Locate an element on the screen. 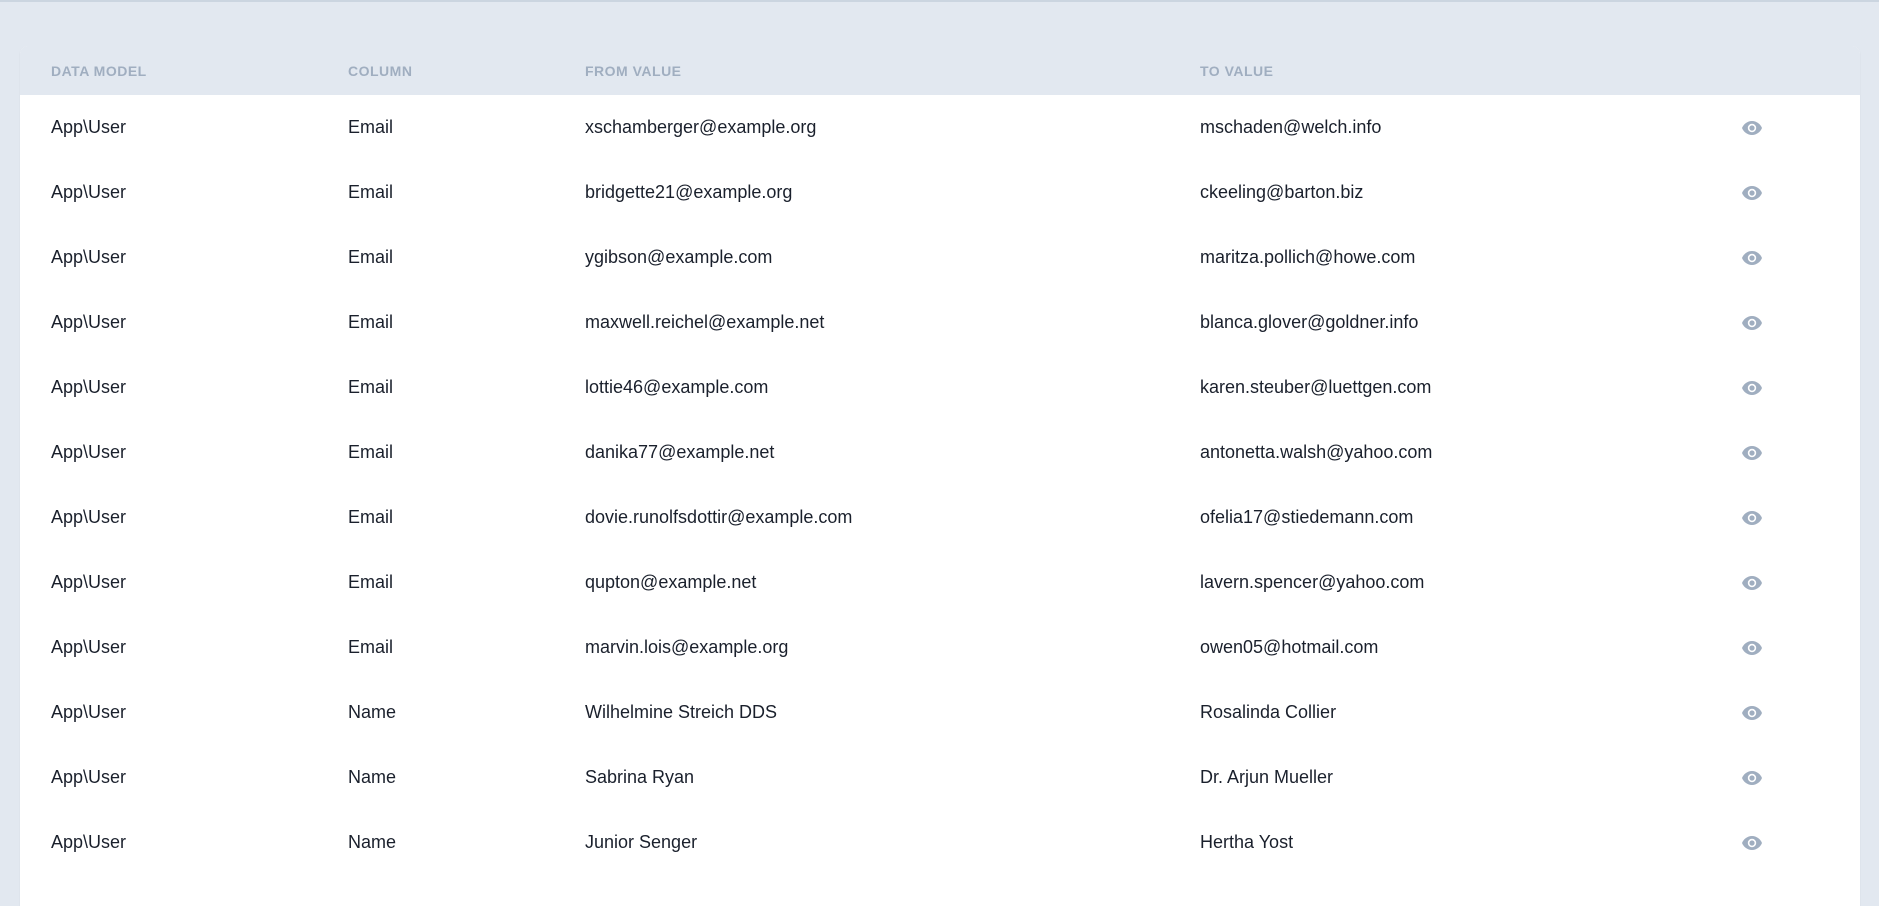  cell-from-value: qupton@example.net is located at coordinates (671, 582).